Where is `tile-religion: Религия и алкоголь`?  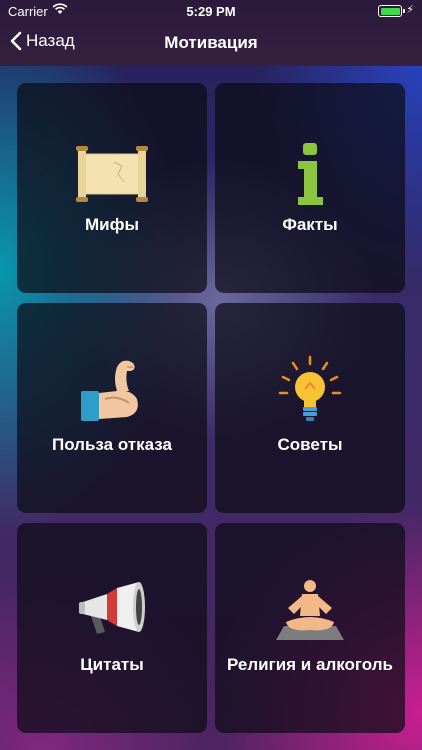
tile-religion: Религия и алкоголь is located at coordinates (310, 628).